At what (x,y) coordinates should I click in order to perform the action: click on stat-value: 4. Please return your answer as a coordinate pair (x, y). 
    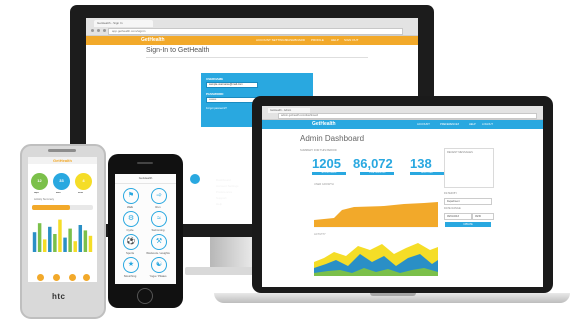
    Looking at the image, I should click on (83, 180).